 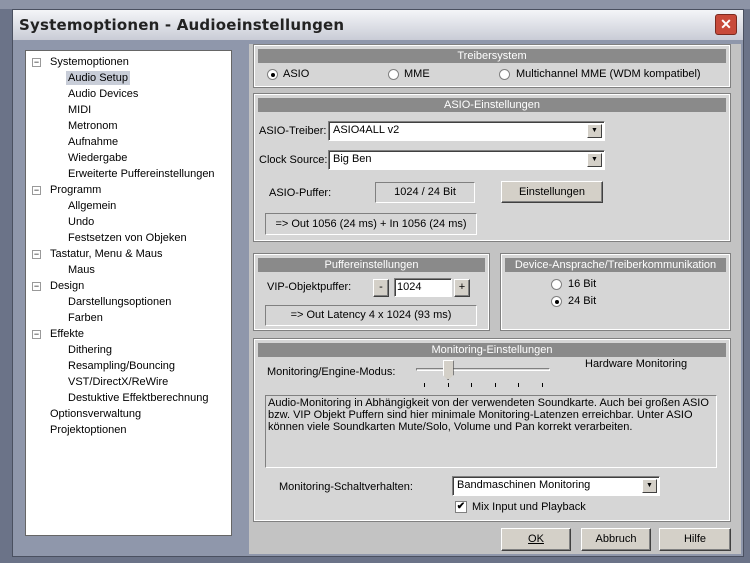 I want to click on asio-buffer-value: 1024 / 24 Bit, so click(x=425, y=192).